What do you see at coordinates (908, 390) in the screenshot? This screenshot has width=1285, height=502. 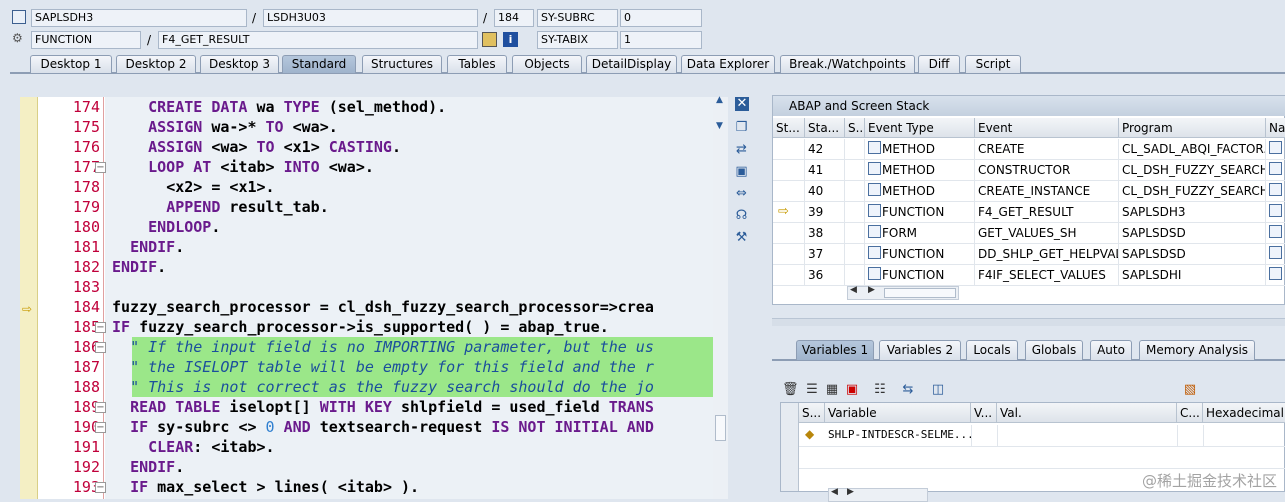 I see `jump-icon: ⇆` at bounding box center [908, 390].